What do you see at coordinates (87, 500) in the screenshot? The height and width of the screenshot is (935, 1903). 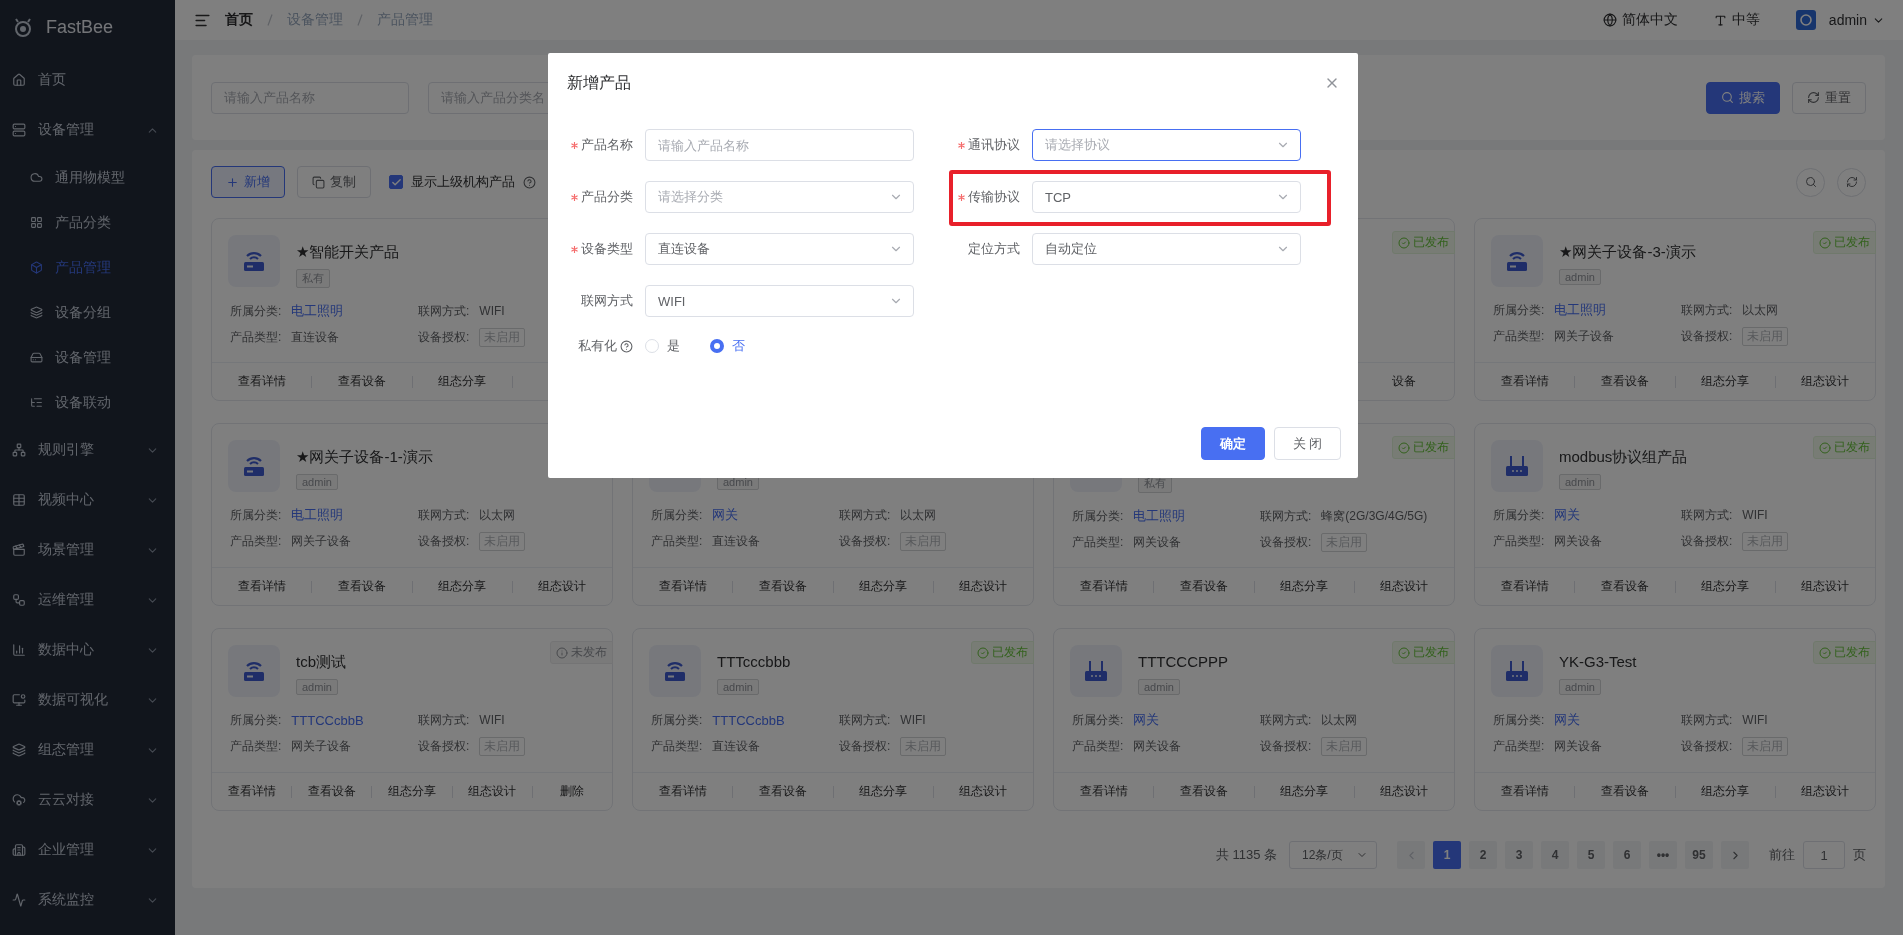 I see `sidebar-item: 视频中心` at bounding box center [87, 500].